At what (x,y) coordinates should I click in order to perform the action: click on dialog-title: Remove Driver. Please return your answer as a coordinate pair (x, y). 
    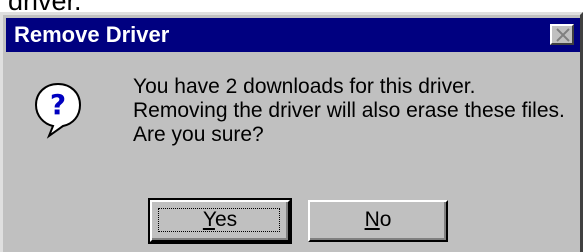
    Looking at the image, I should click on (92, 34).